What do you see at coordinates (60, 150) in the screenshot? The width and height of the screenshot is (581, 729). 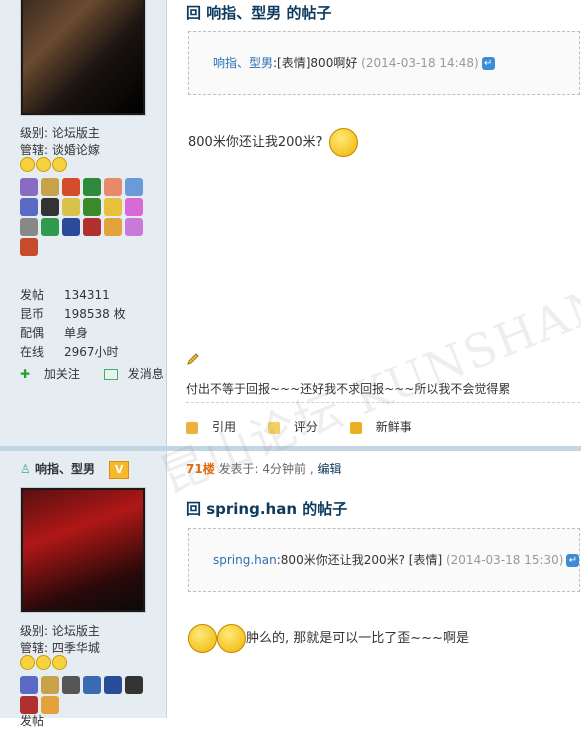 I see `user-manage: 管辖: 谈婚论嫁` at bounding box center [60, 150].